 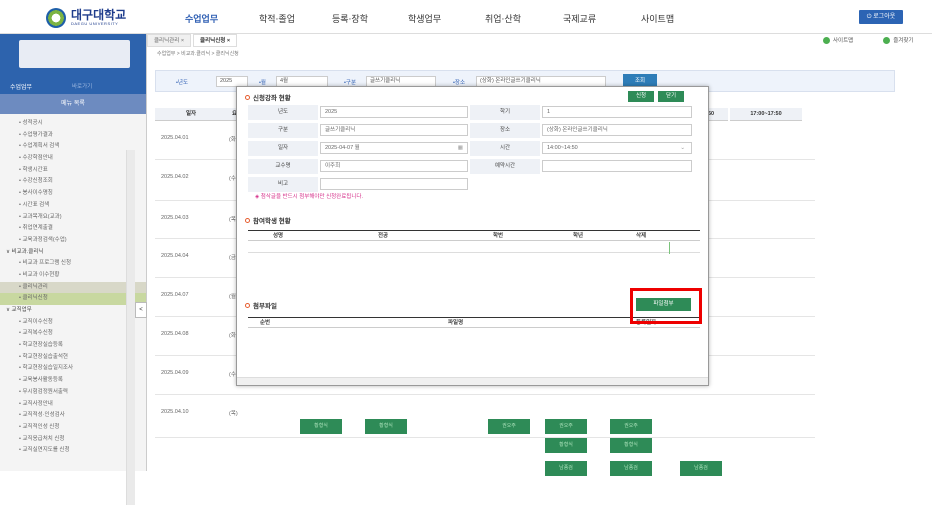 What do you see at coordinates (424, 18) in the screenshot?
I see `nav-student-affairs: 학생업무` at bounding box center [424, 18].